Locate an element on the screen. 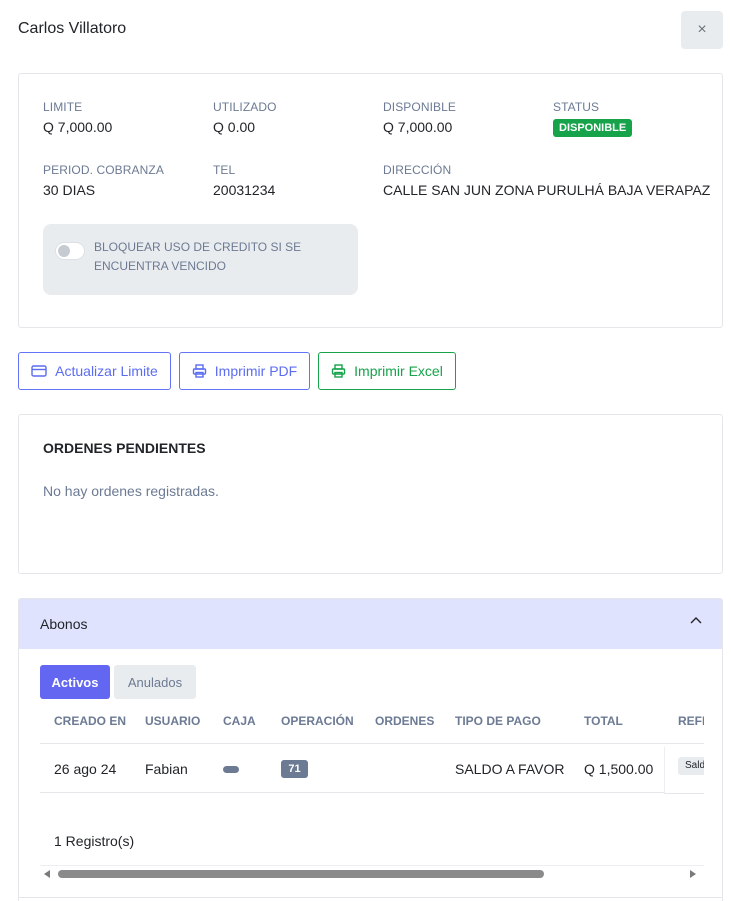 The width and height of the screenshot is (731, 901). scroll-left-icon is located at coordinates (47, 874).